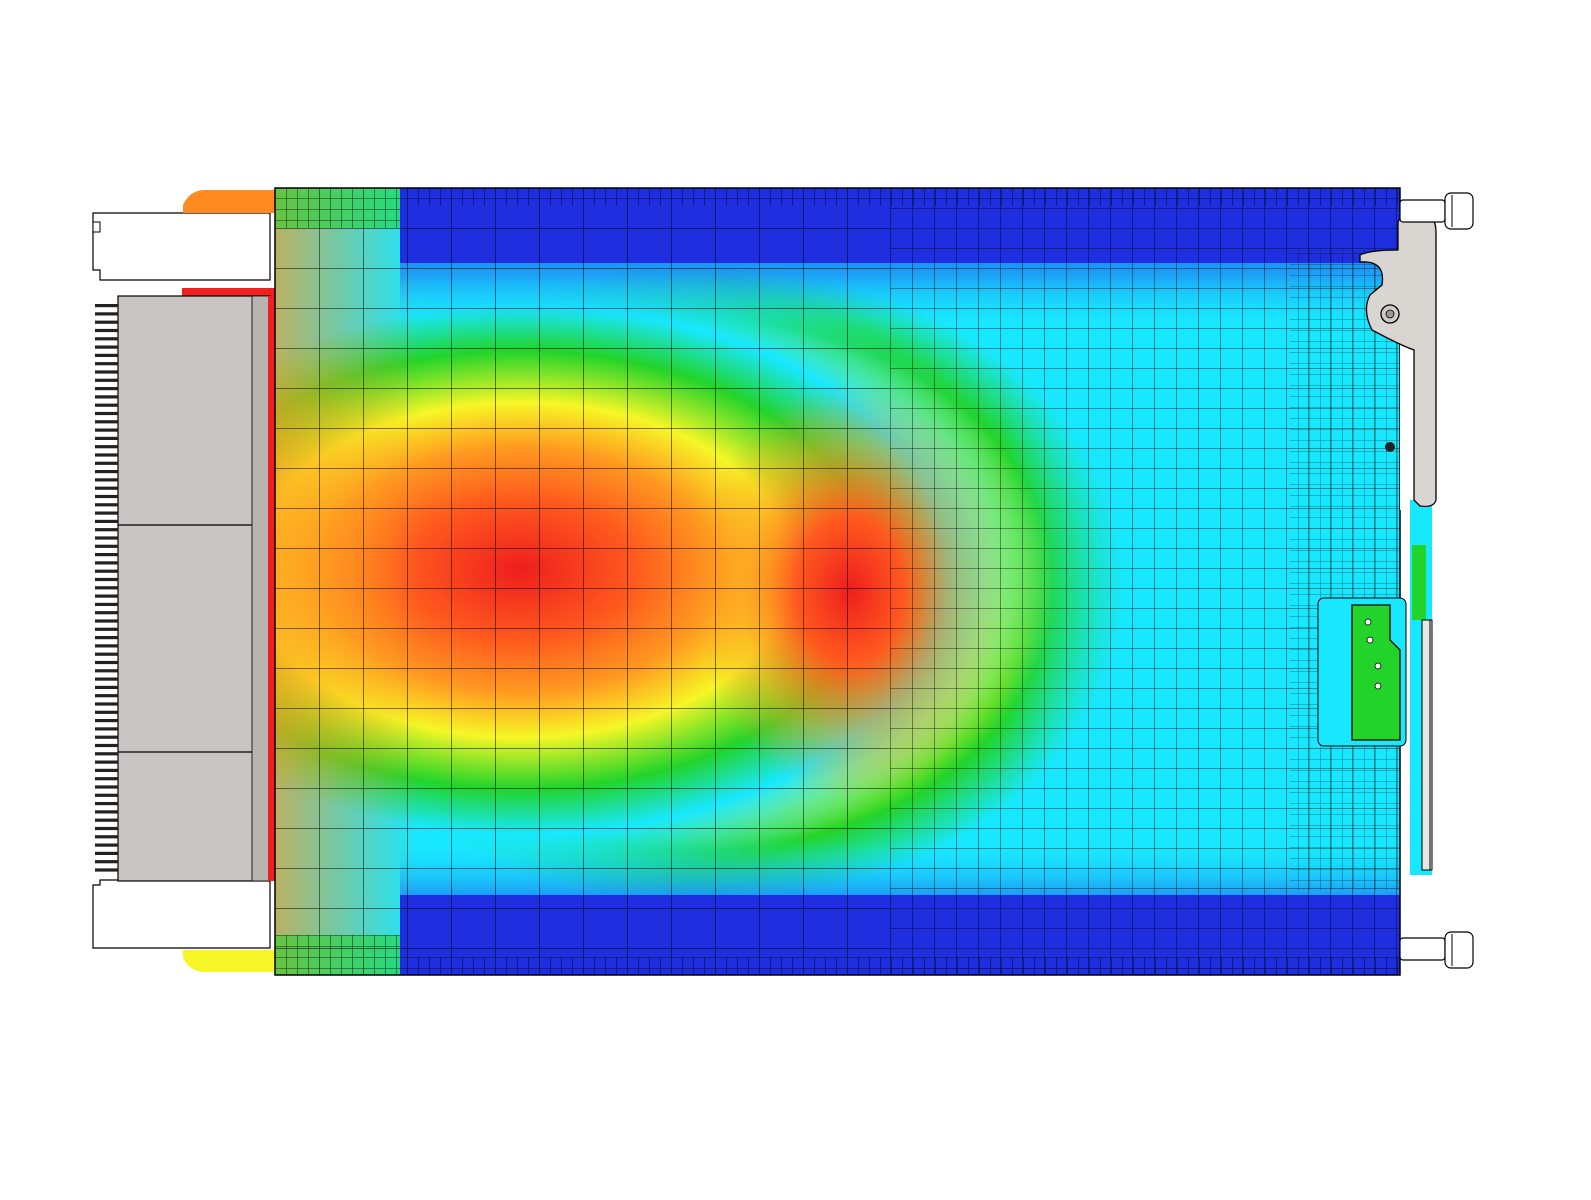 The height and width of the screenshot is (1200, 1591). I want to click on panel-component, so click(1362, 672).